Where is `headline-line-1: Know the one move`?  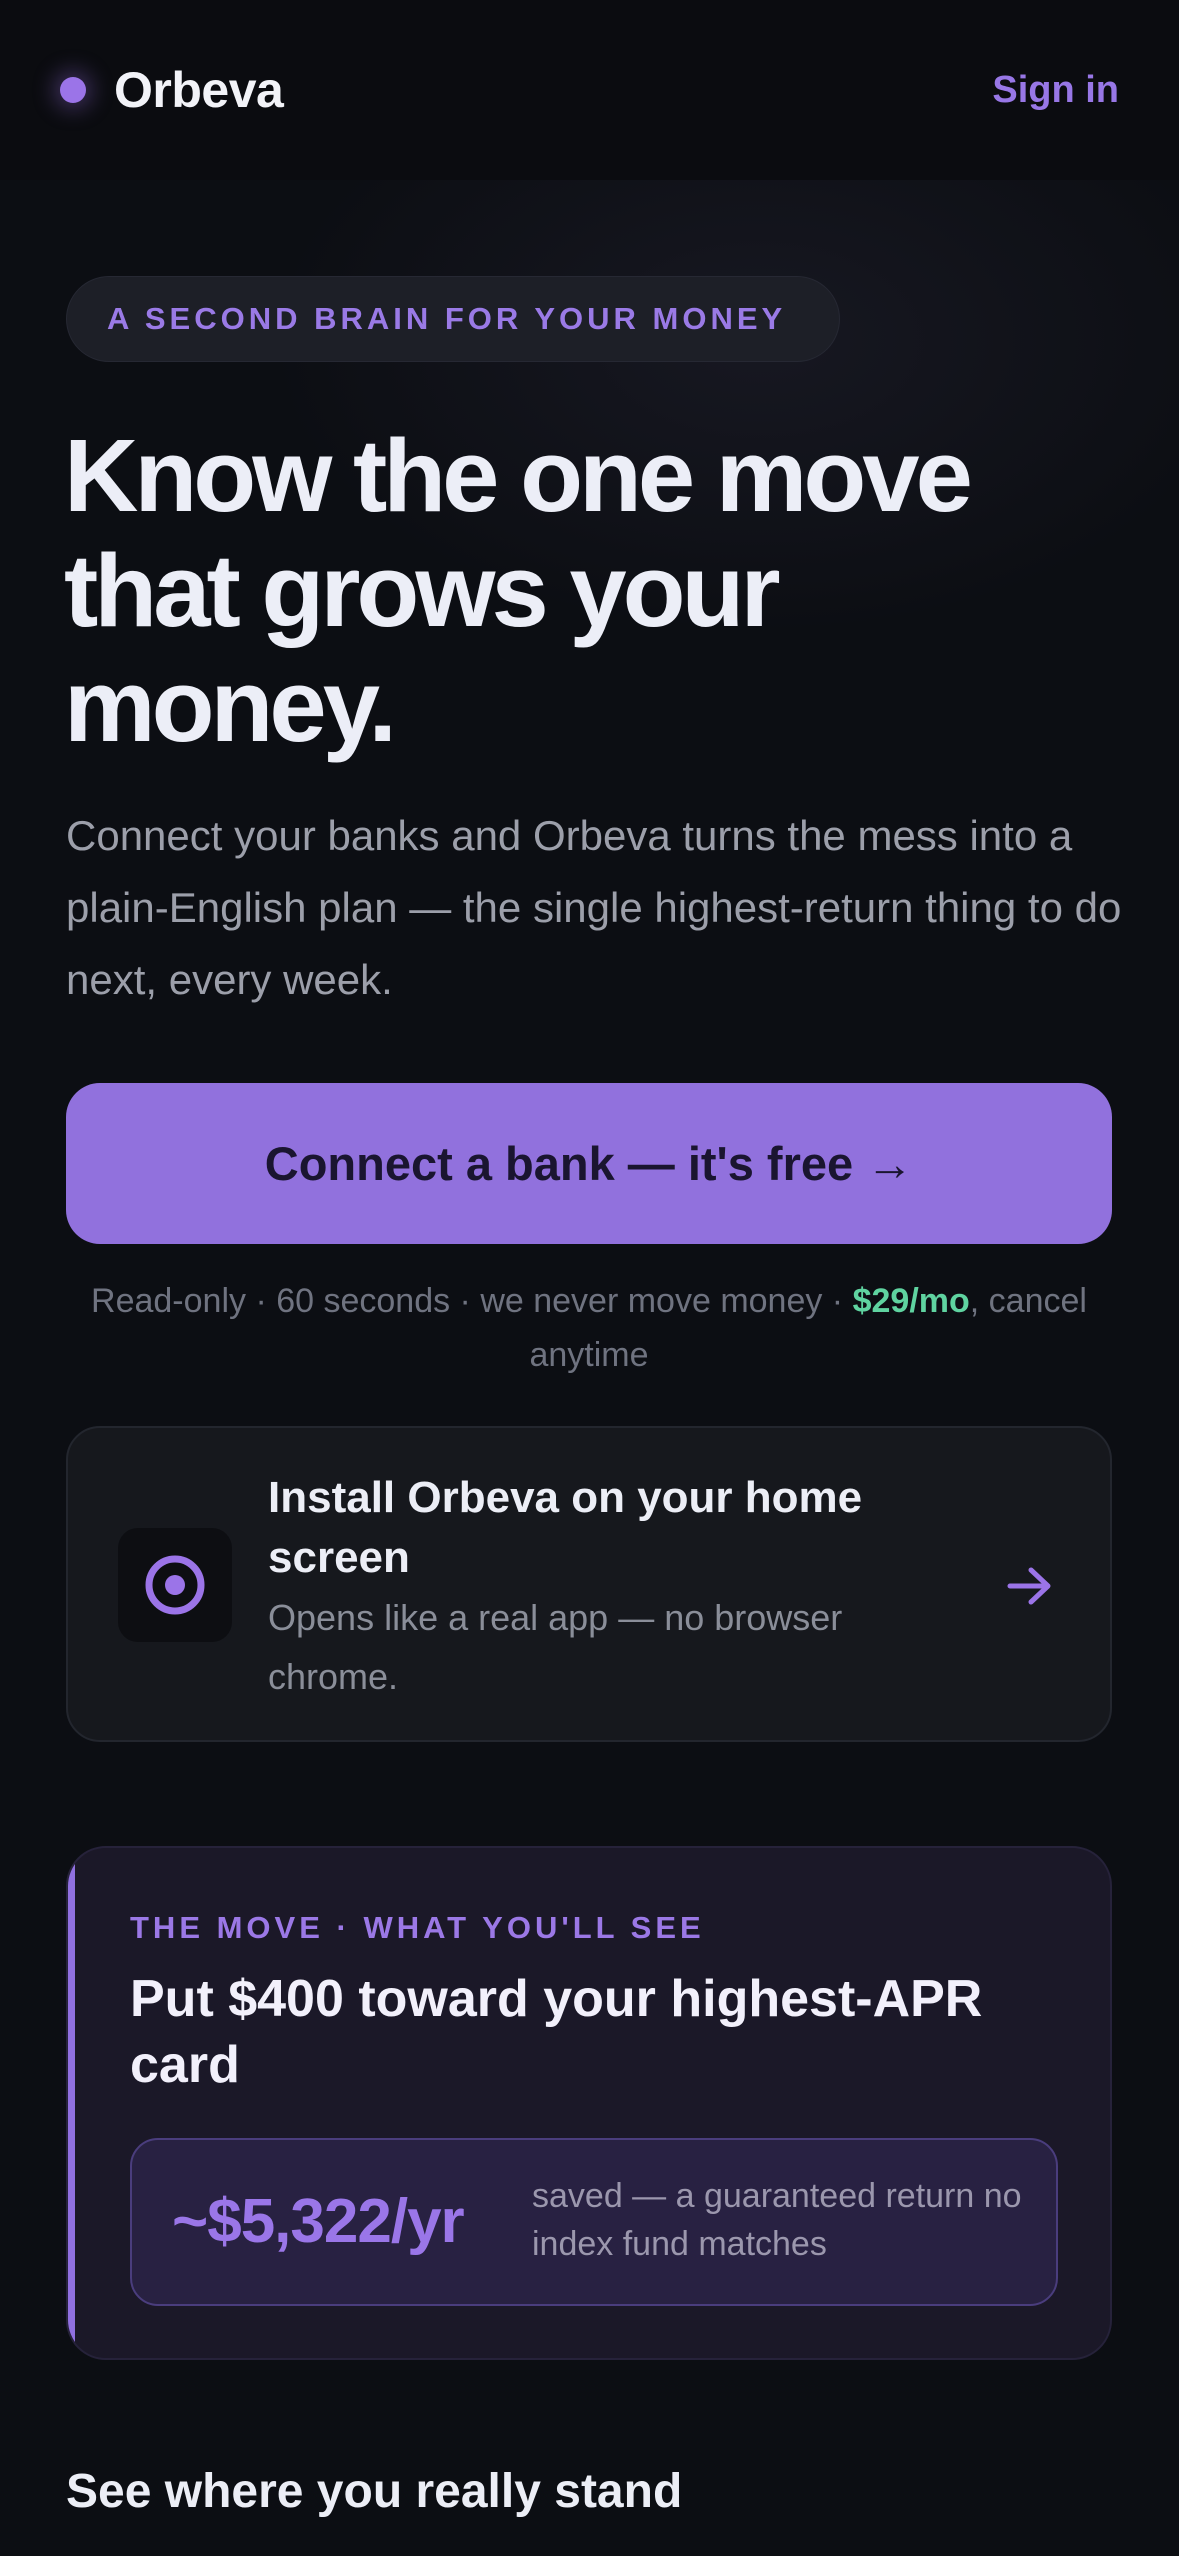 headline-line-1: Know the one move is located at coordinates (518, 475).